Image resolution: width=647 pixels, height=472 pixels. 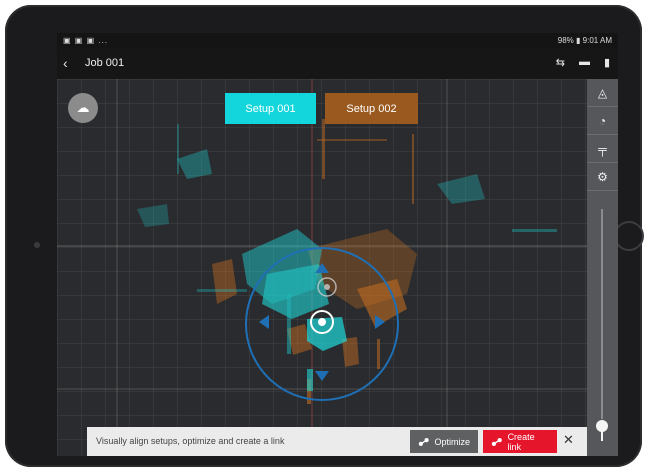 I want to click on setup-002-marker-dot, so click(x=327, y=287).